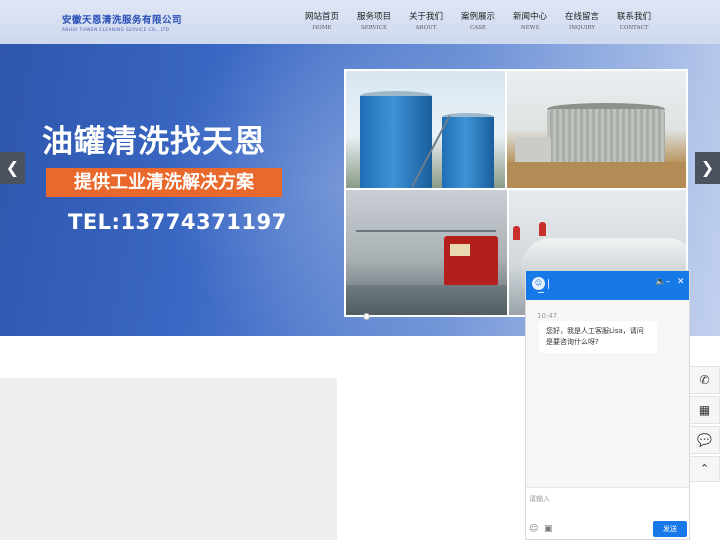 The image size is (720, 540). Describe the element at coordinates (534, 529) in the screenshot. I see `emoji-icon: ☺` at that location.